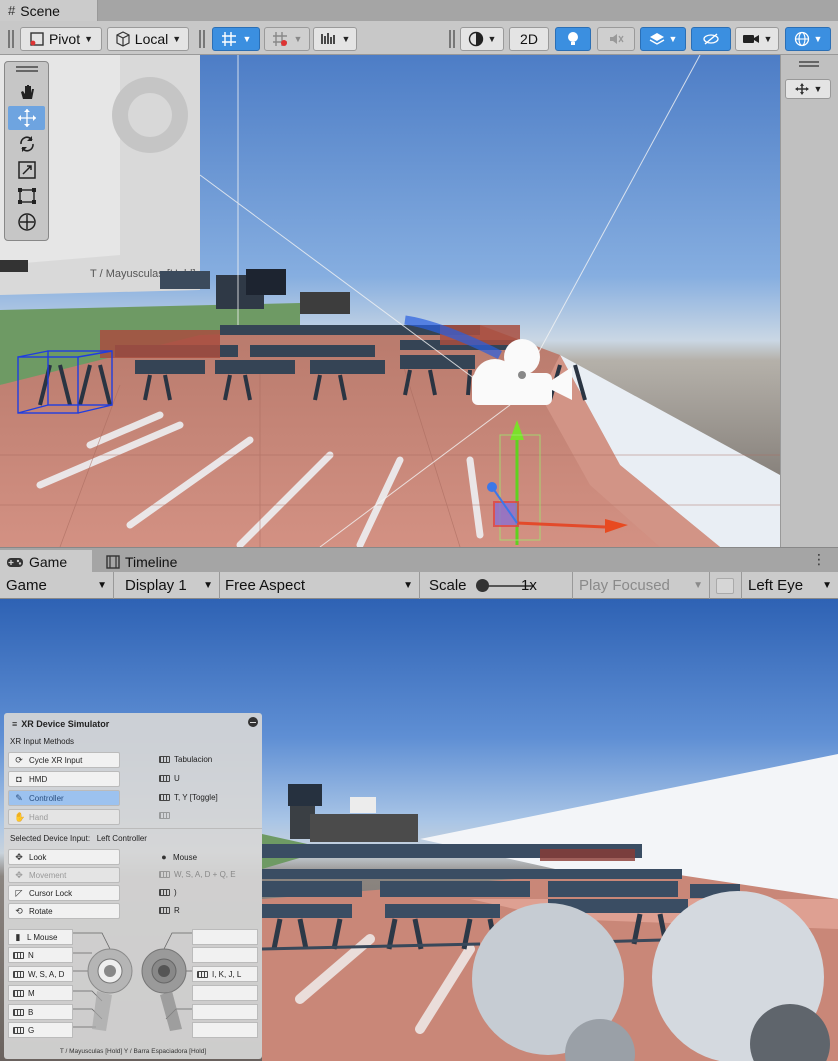  Describe the element at coordinates (64, 817) in the screenshot. I see `hand-button: ✋ Hand` at that location.